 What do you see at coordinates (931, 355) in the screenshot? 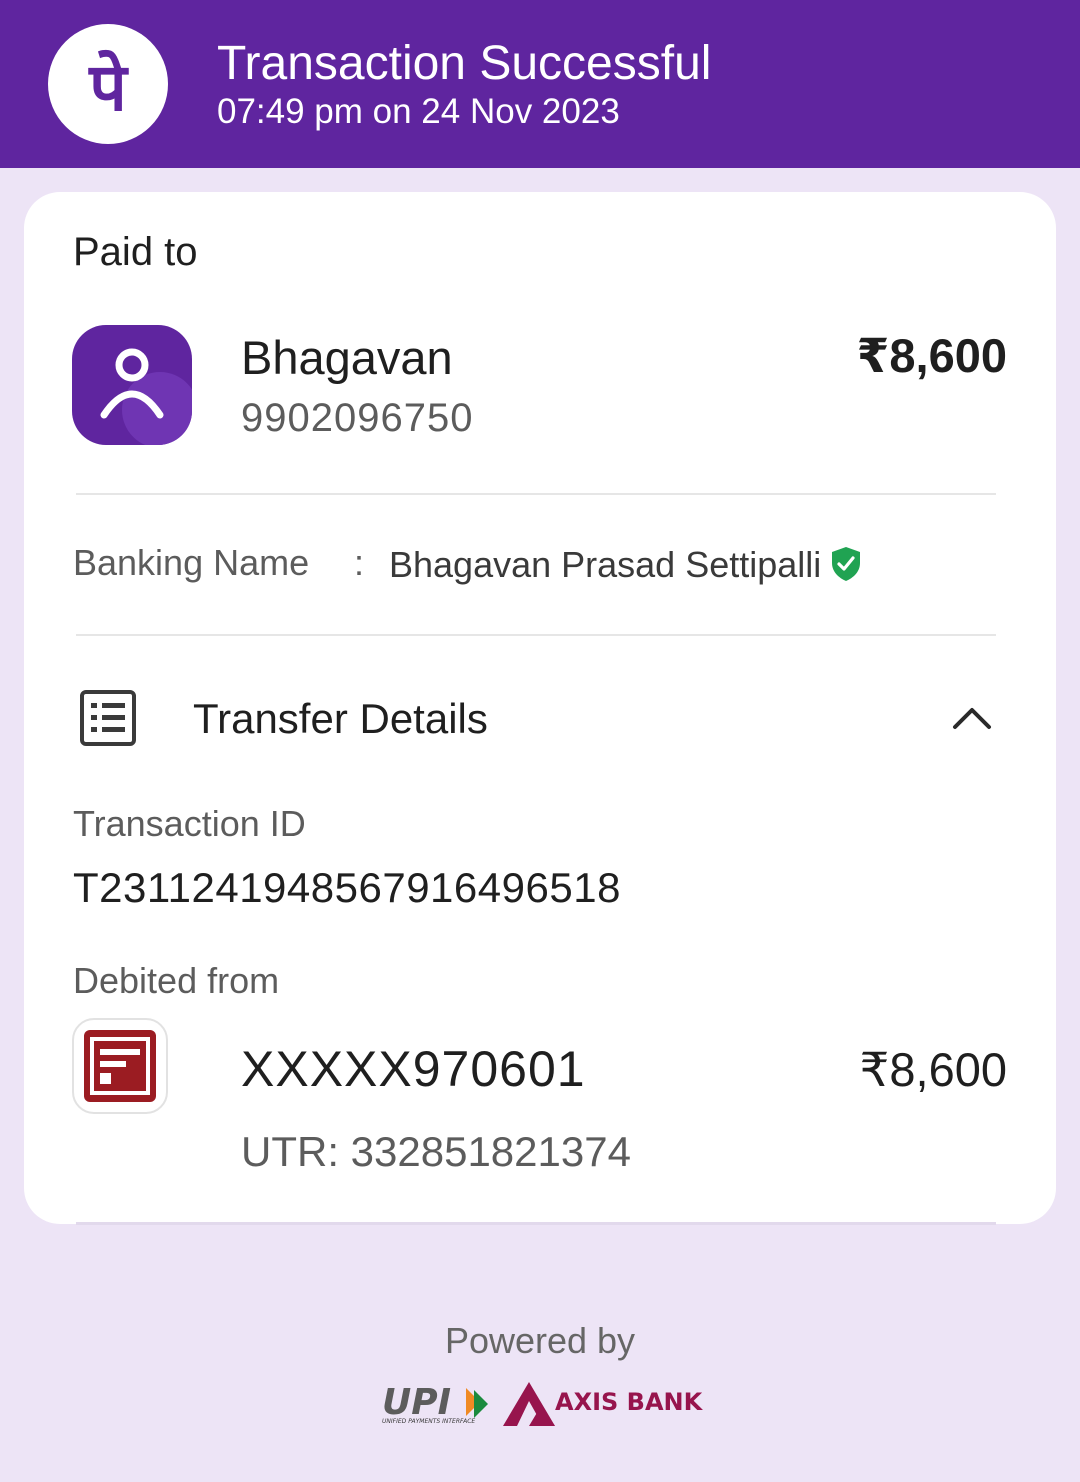
I see `paid-amount: ₹8,600` at bounding box center [931, 355].